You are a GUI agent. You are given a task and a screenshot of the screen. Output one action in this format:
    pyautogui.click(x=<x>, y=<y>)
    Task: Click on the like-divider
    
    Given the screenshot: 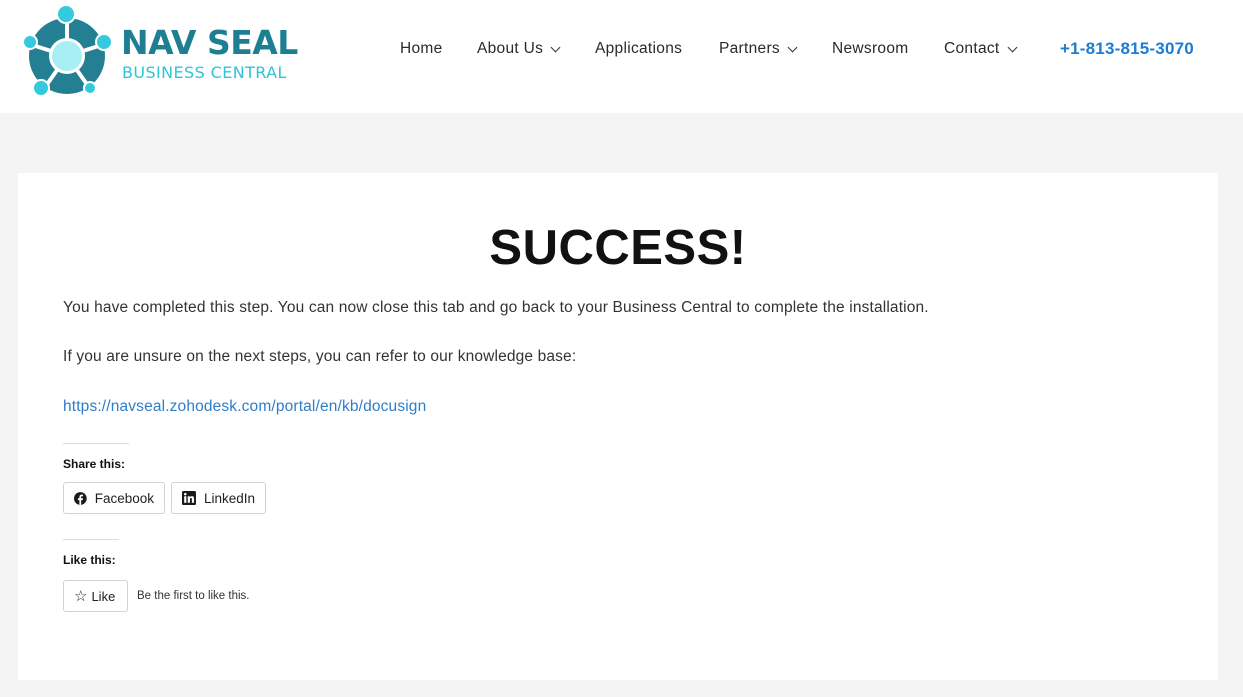 What is the action you would take?
    pyautogui.click(x=91, y=539)
    